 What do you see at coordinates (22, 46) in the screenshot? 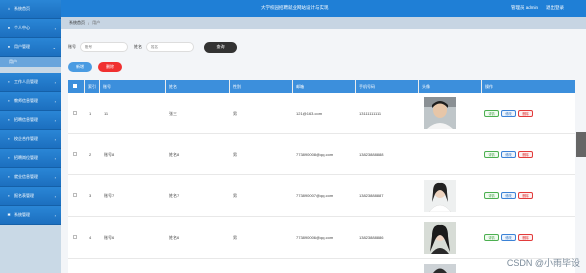
I see `sidebar-item-label: 用户管理` at bounding box center [22, 46].